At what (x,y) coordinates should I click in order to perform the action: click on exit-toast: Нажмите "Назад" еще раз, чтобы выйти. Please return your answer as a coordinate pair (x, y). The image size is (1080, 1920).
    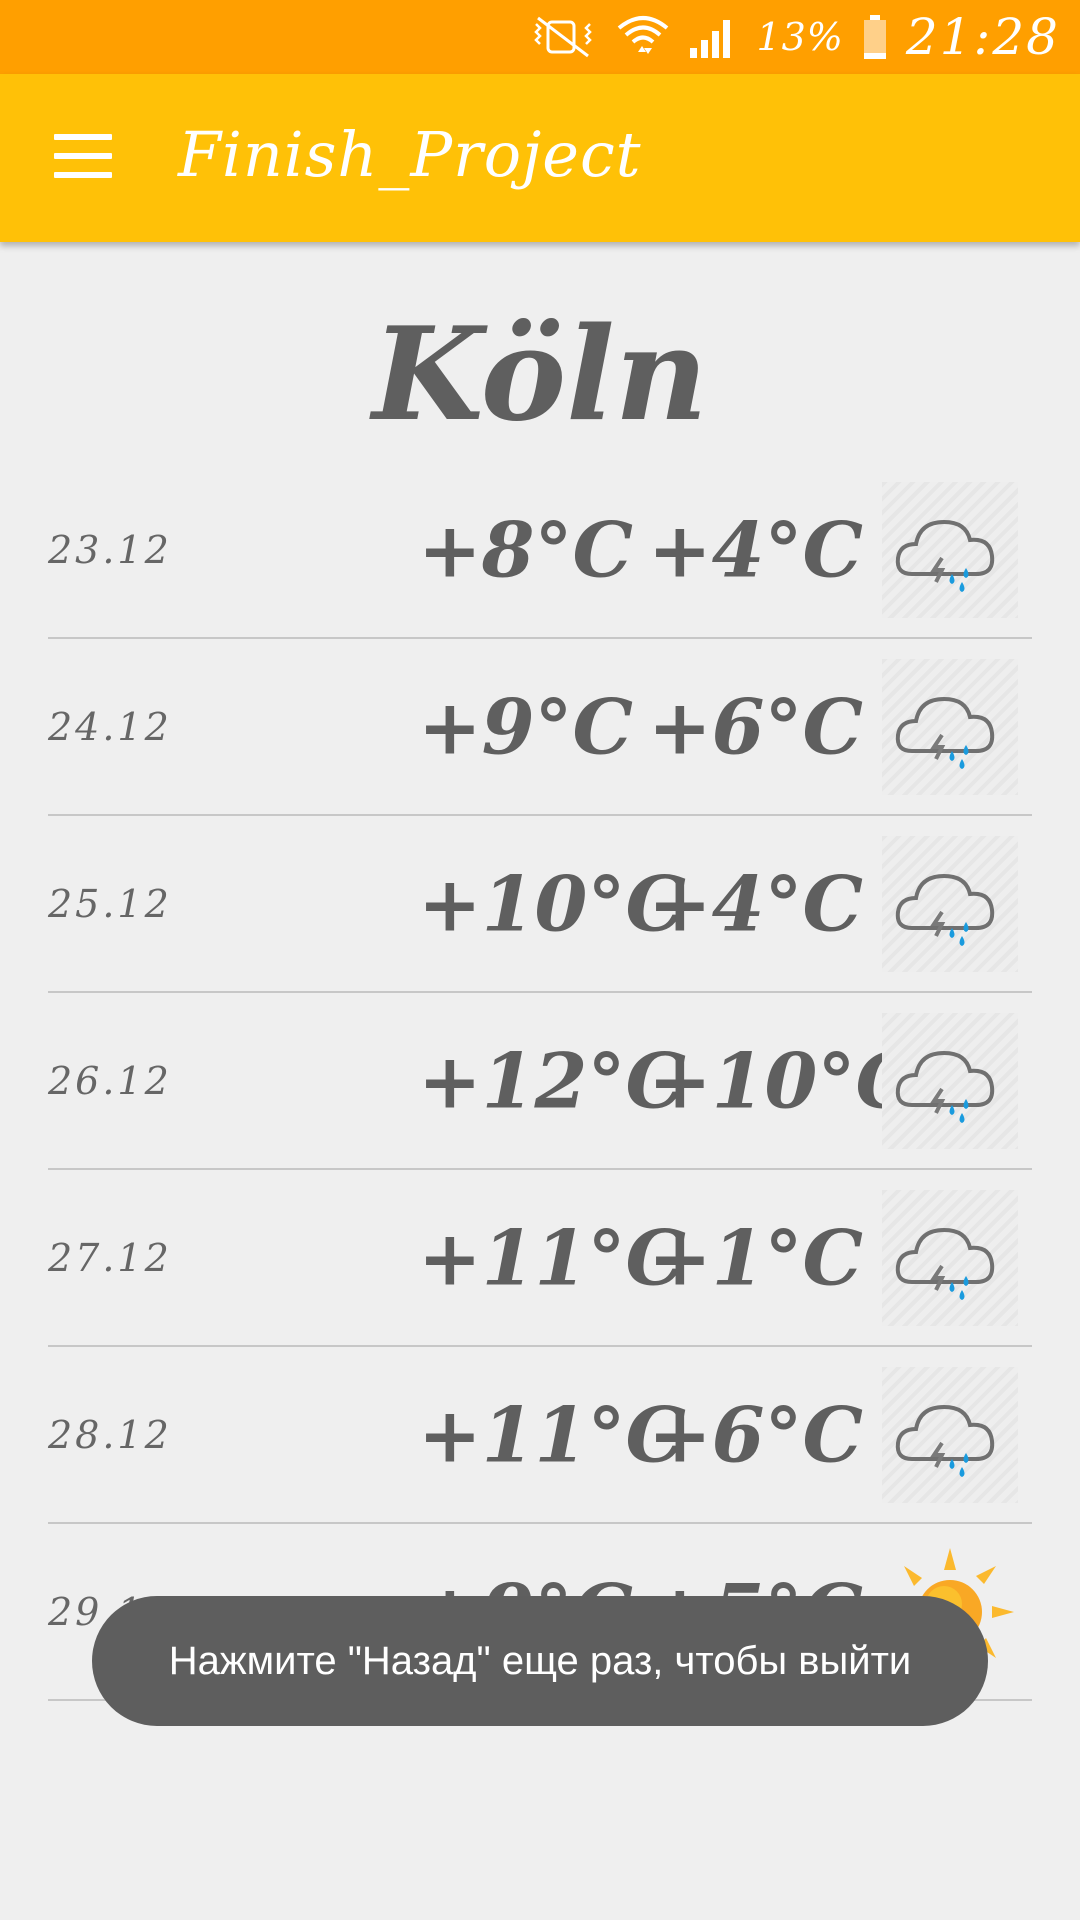
    Looking at the image, I should click on (540, 1661).